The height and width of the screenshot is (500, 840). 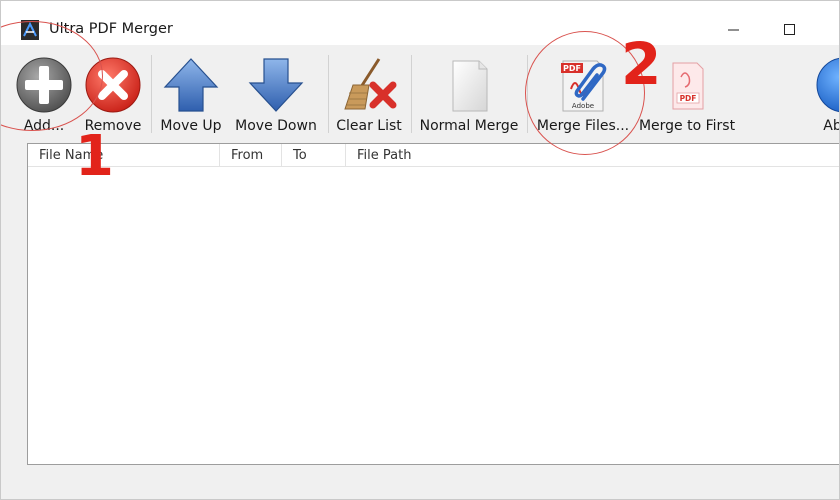 What do you see at coordinates (827, 85) in the screenshot?
I see `info-icon` at bounding box center [827, 85].